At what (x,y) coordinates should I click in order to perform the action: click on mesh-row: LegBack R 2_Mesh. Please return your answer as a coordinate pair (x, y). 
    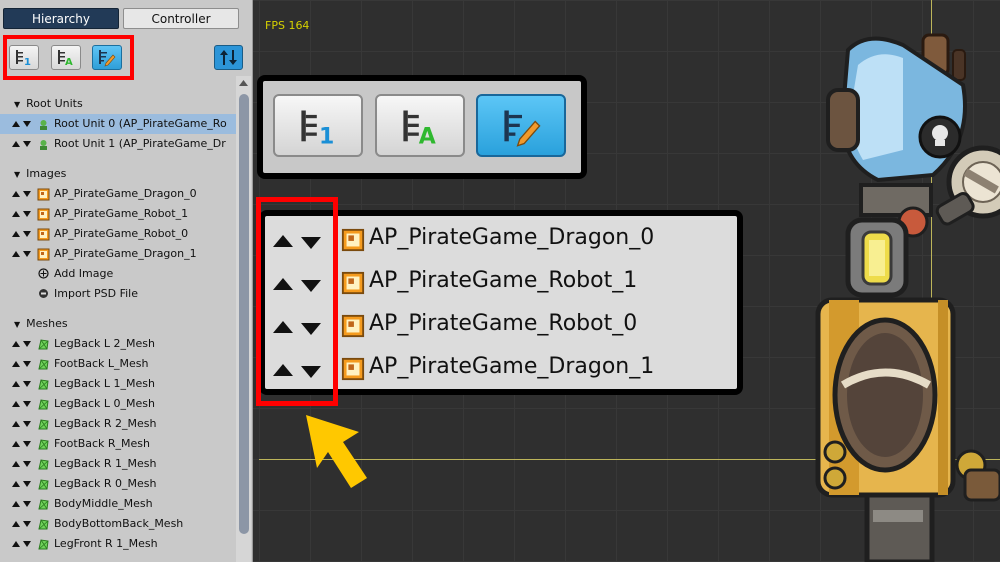
    Looking at the image, I should click on (118, 424).